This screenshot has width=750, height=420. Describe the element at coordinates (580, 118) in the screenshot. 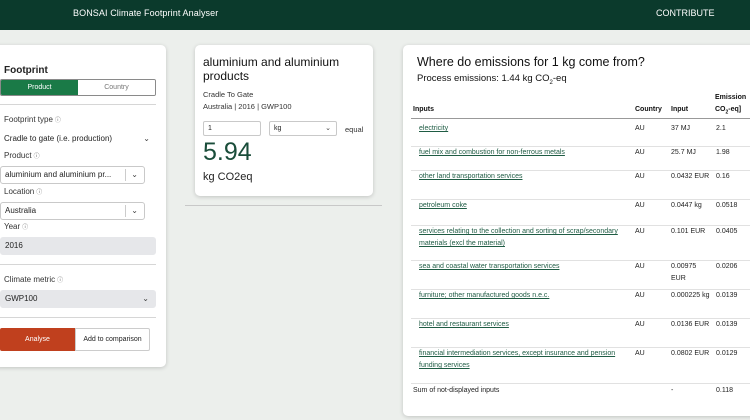

I see `header-divider` at that location.